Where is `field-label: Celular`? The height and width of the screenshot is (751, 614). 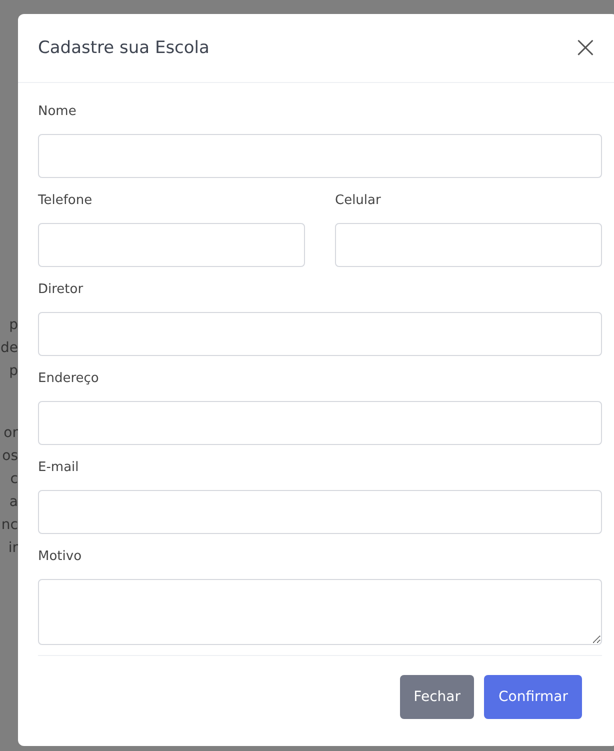 field-label: Celular is located at coordinates (358, 201).